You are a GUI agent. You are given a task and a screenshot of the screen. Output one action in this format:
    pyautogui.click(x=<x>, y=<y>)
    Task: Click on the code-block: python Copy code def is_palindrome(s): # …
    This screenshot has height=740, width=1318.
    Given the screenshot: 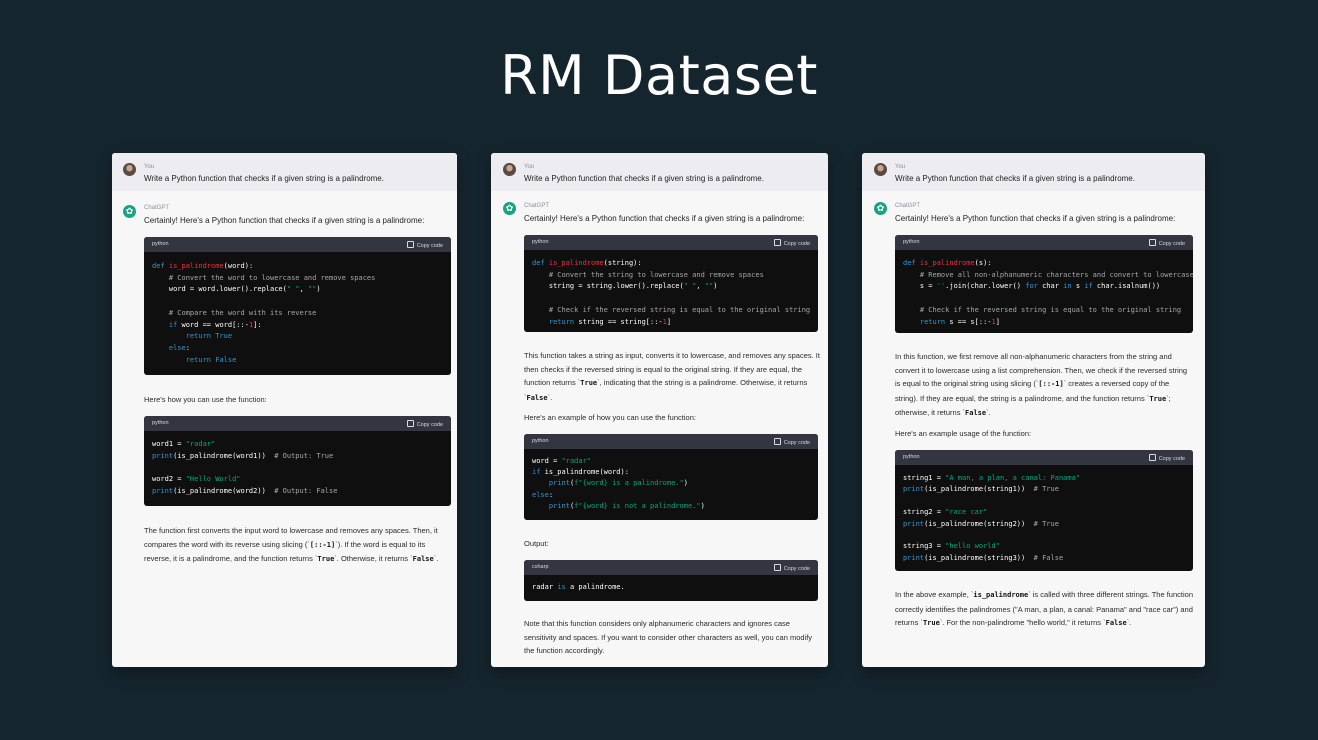 What is the action you would take?
    pyautogui.click(x=1044, y=284)
    